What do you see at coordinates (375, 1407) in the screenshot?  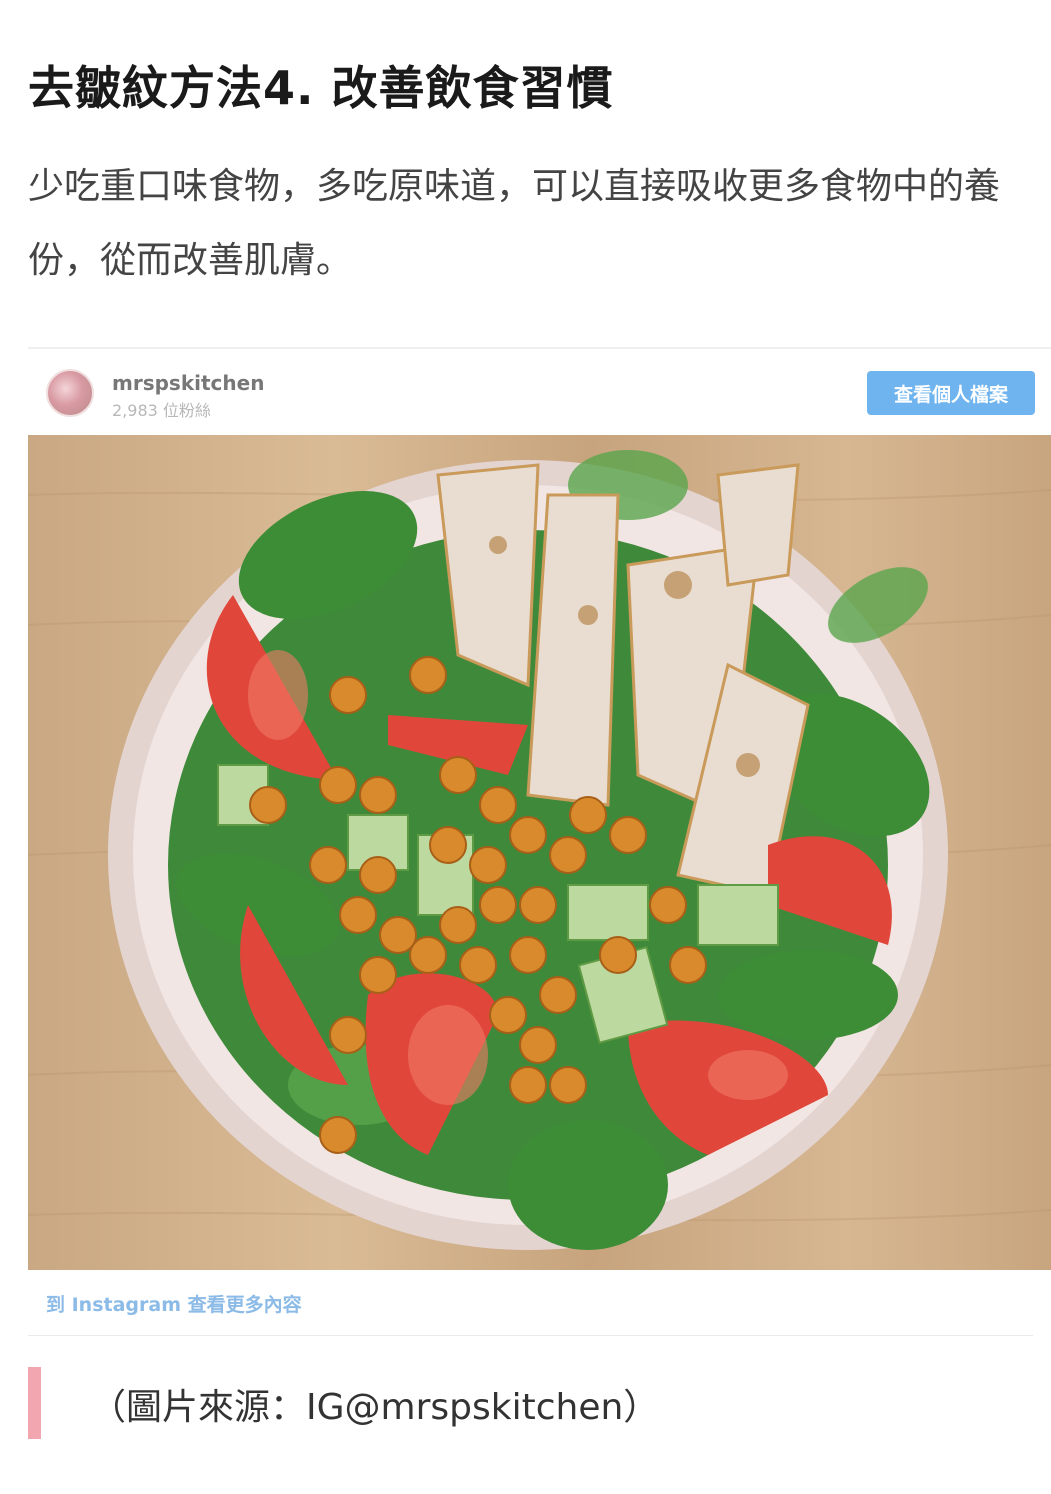 I see `image-caption: （圖片來源：IG@mrspskitchen）` at bounding box center [375, 1407].